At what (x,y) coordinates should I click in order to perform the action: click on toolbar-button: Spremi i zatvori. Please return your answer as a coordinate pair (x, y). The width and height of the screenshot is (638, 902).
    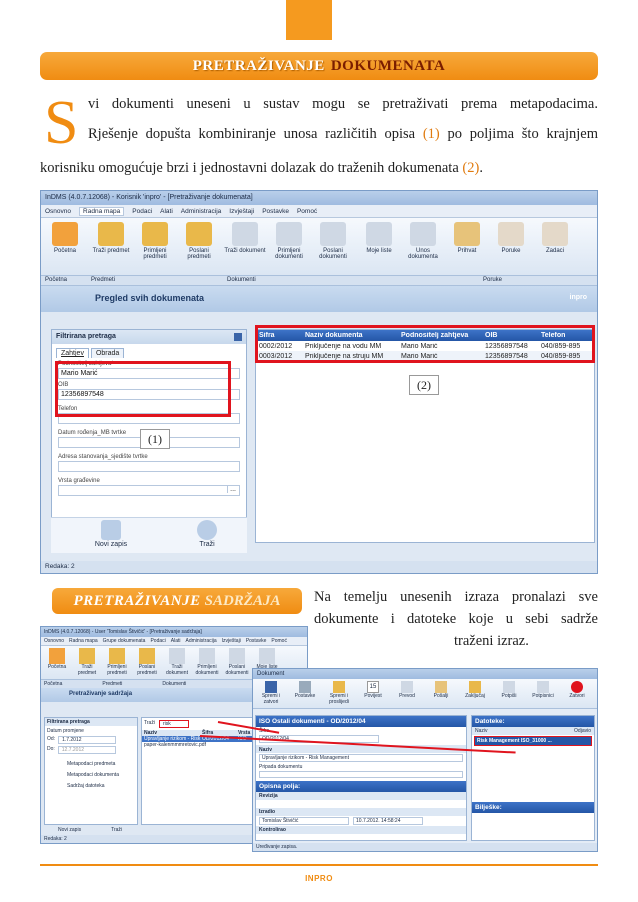
    Looking at the image, I should click on (271, 693).